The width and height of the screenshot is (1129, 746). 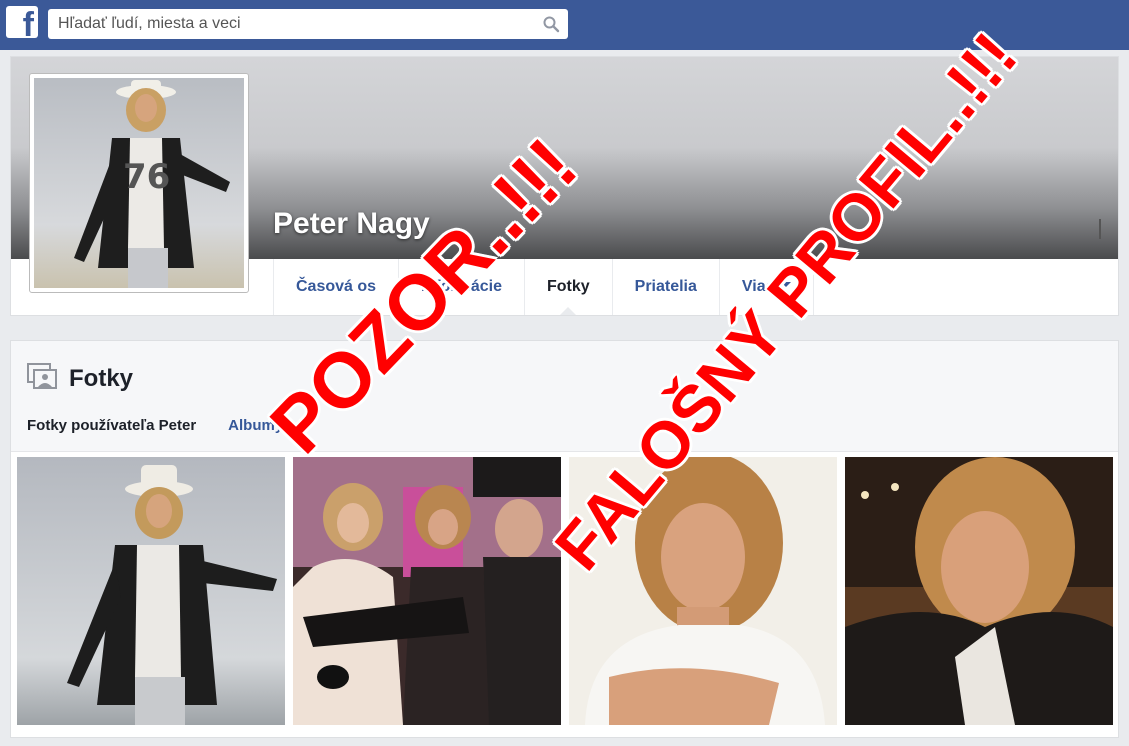 I want to click on tab-user-photos: Fotky používateľa Peter, so click(x=111, y=425).